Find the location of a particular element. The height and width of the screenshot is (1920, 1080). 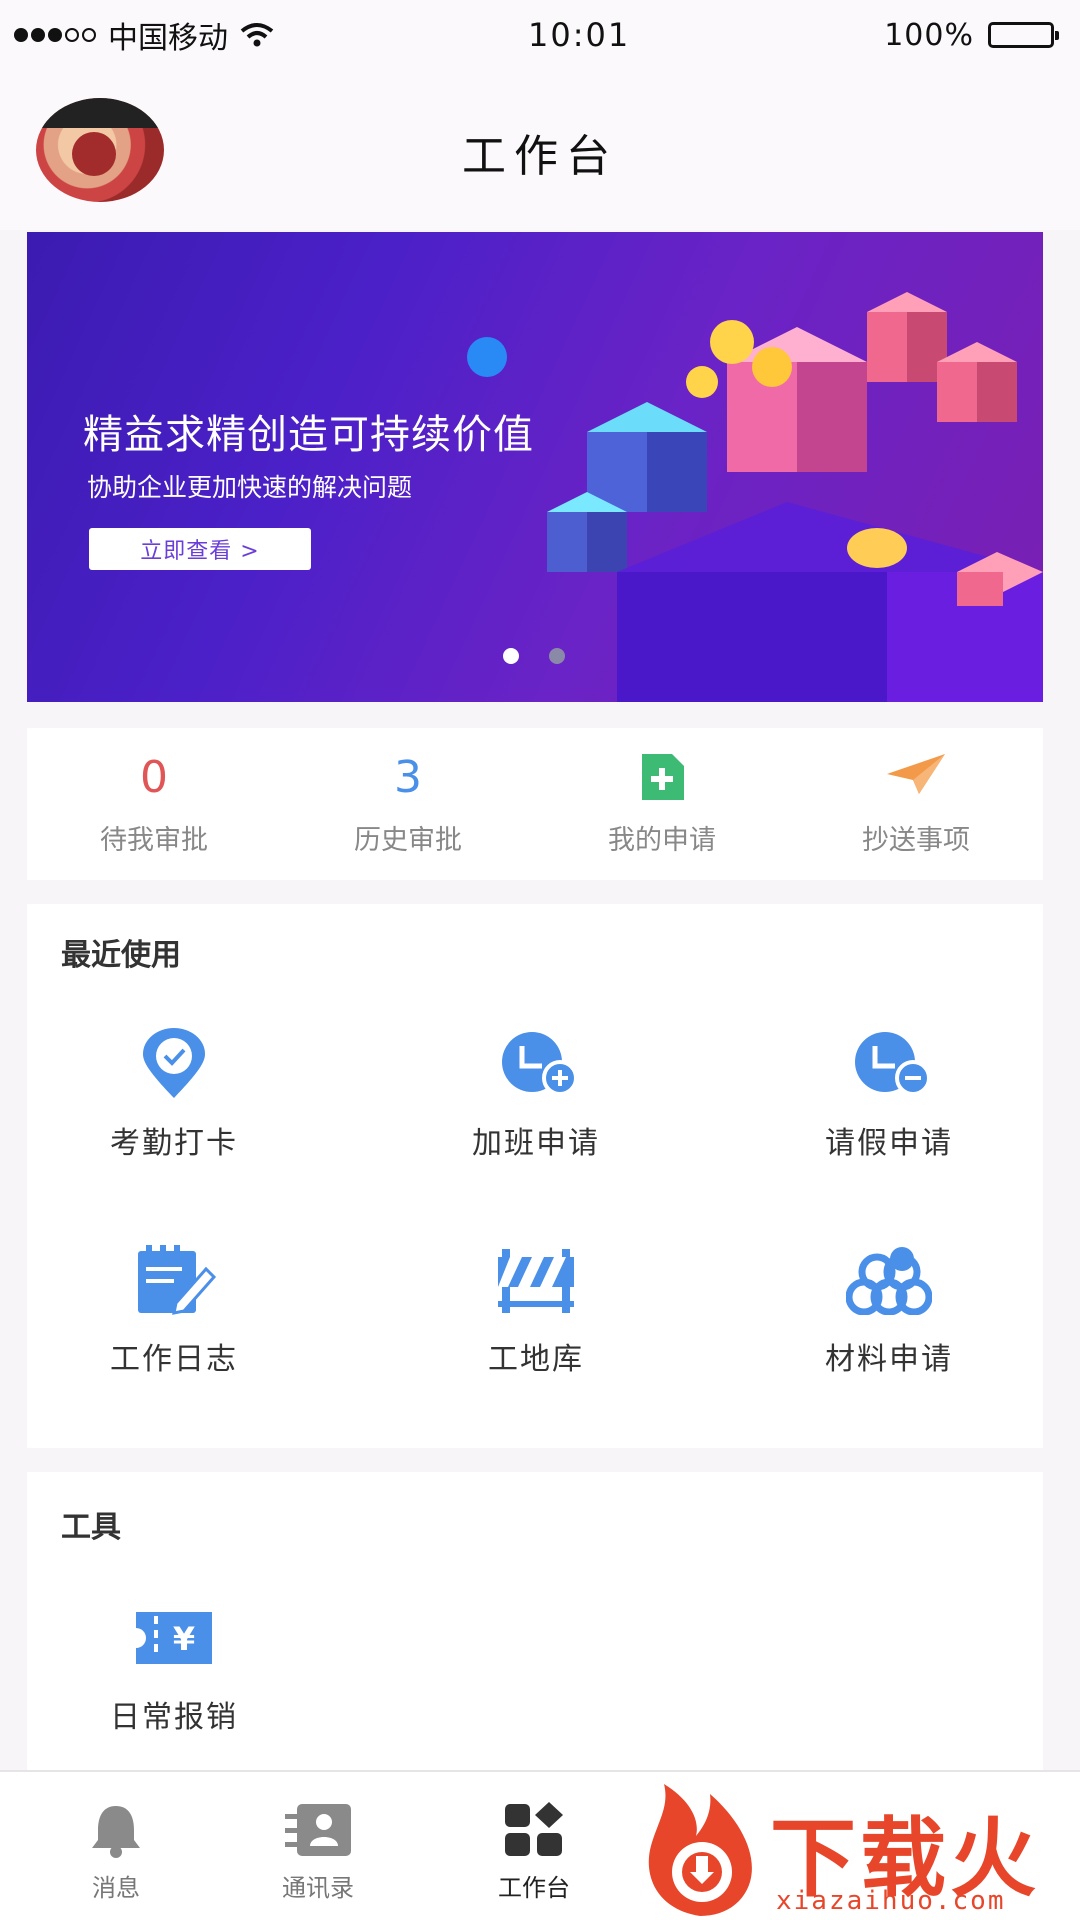

tools-section: 工具 ¥ 日常报销 is located at coordinates (535, 1622).